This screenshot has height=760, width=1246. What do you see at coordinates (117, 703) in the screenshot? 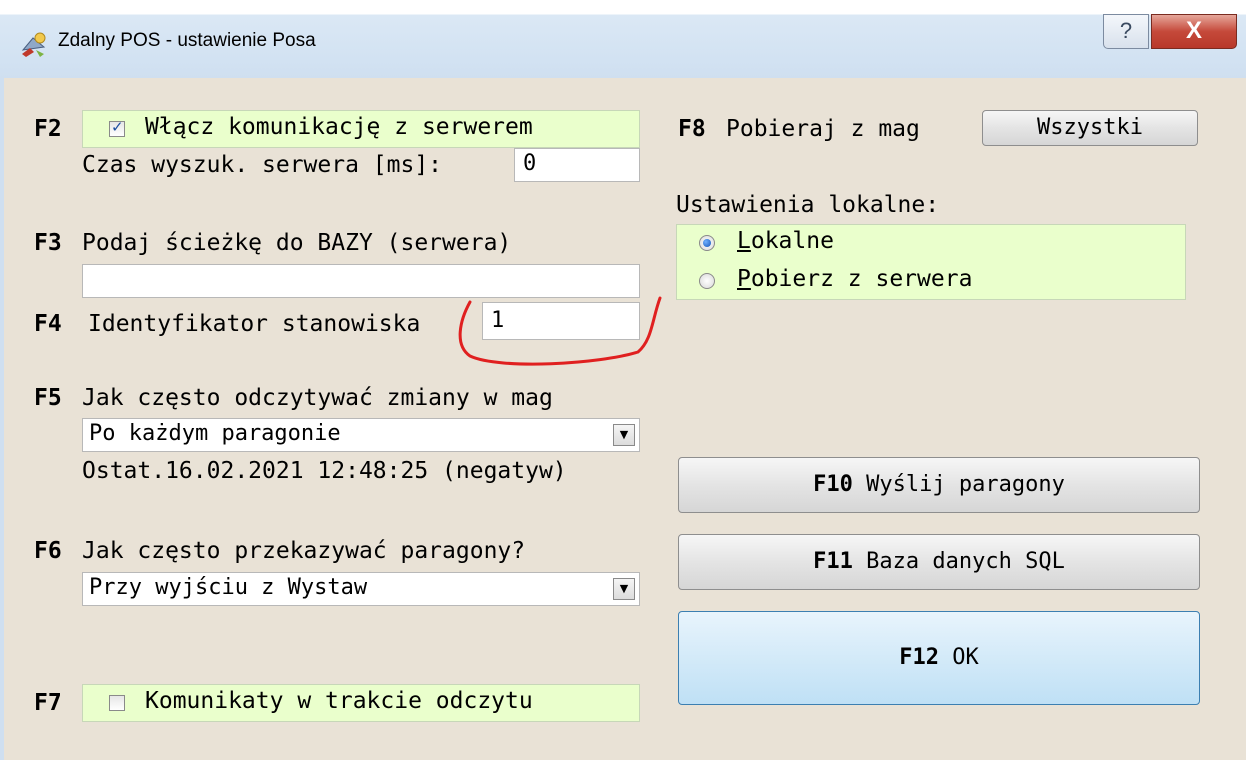
I see `f7-checkbox` at bounding box center [117, 703].